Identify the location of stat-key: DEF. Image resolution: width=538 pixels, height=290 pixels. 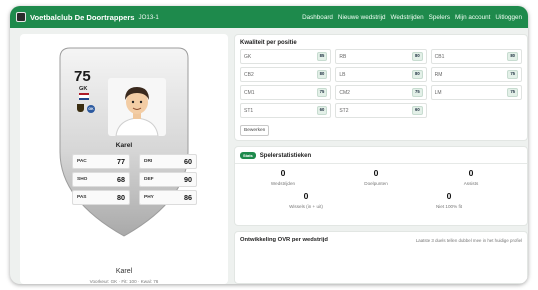
(149, 179).